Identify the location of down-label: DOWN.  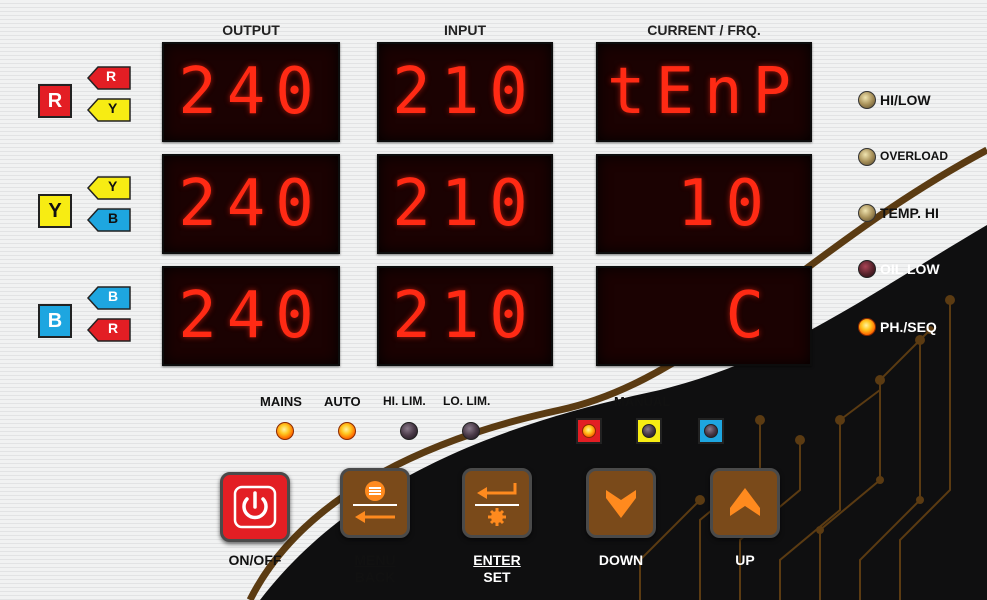
(621, 560).